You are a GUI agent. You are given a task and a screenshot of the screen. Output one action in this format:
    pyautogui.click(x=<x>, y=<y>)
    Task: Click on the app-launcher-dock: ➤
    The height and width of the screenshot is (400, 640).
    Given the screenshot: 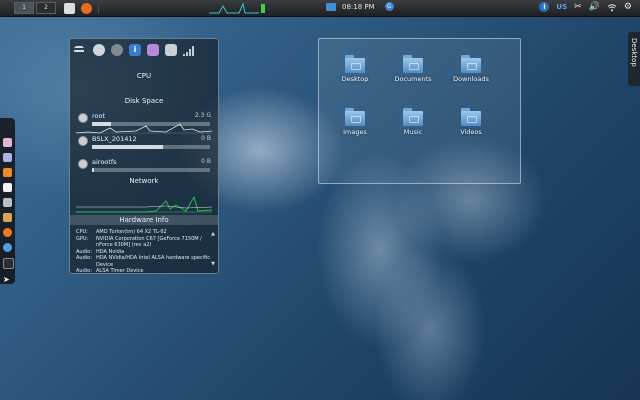 What is the action you would take?
    pyautogui.click(x=7, y=201)
    